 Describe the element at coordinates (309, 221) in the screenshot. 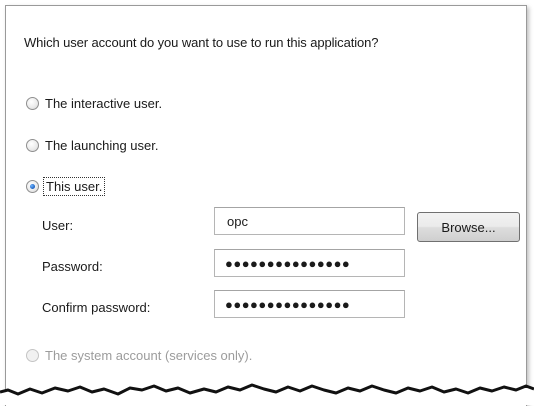

I see `user-input: opc` at that location.